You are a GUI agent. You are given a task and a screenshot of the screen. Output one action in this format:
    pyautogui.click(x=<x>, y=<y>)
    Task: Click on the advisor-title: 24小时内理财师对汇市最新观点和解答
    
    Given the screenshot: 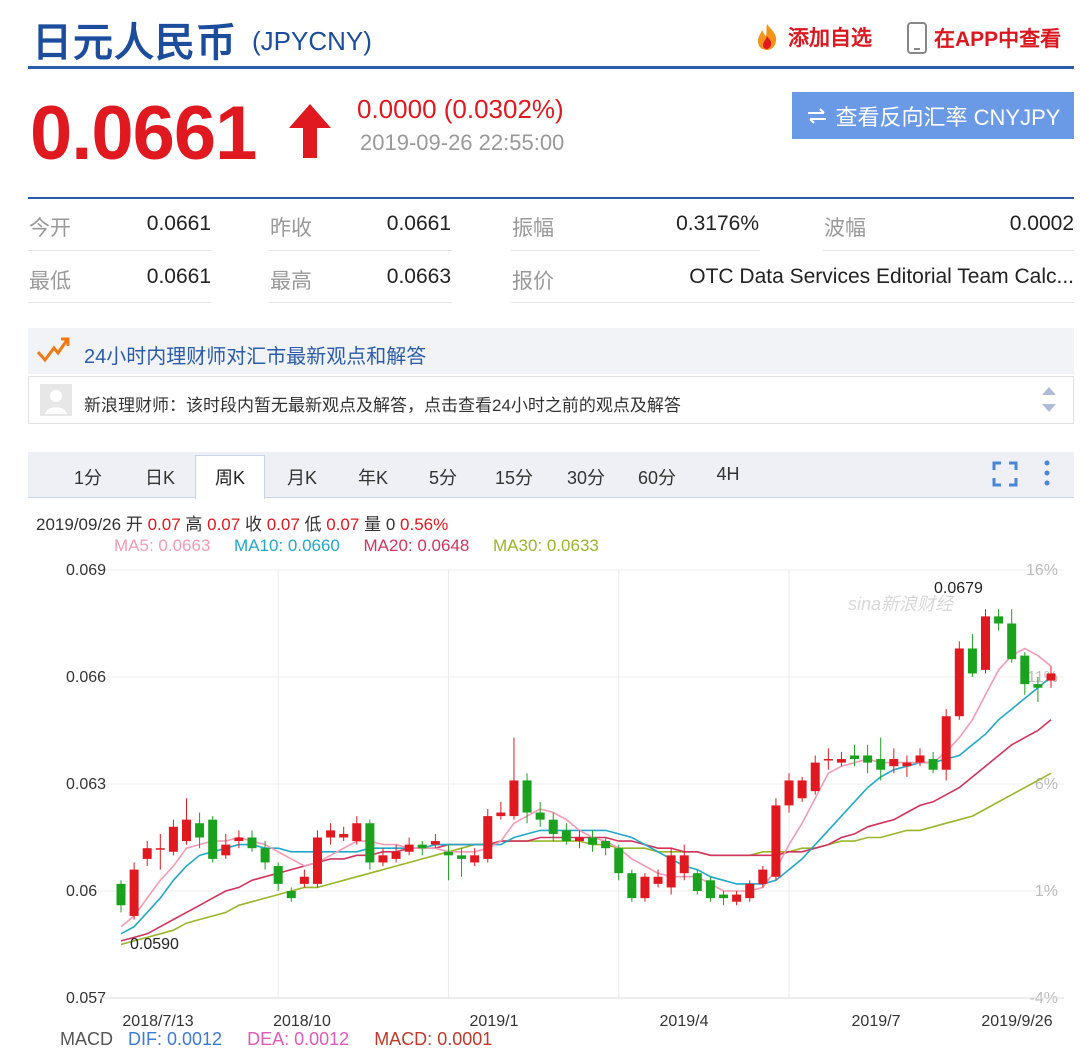 What is the action you would take?
    pyautogui.click(x=255, y=354)
    